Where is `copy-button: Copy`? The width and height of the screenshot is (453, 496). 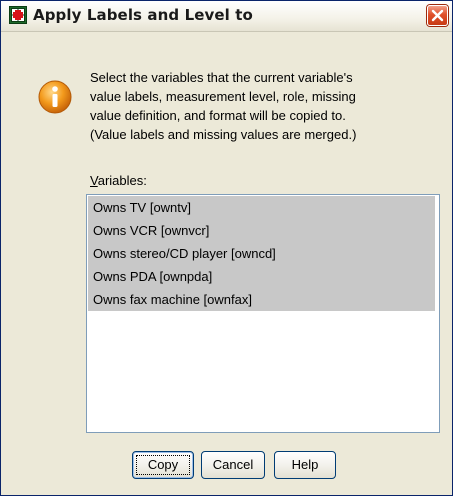
copy-button: Copy is located at coordinates (163, 465).